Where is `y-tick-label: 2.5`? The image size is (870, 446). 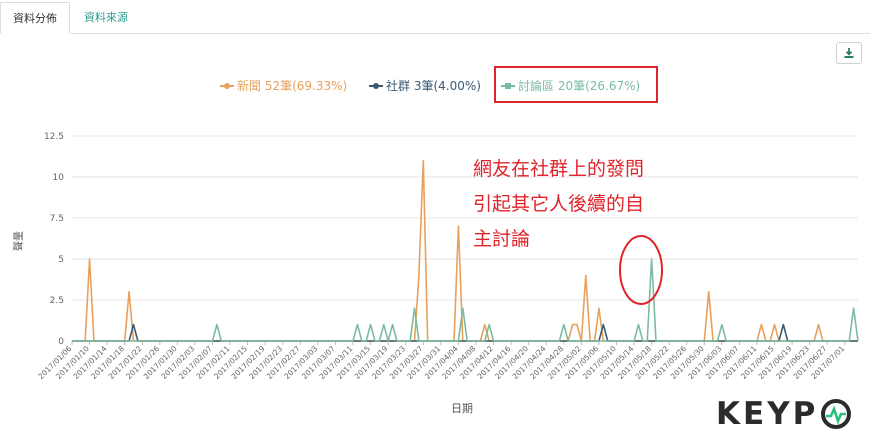 y-tick-label: 2.5 is located at coordinates (57, 301).